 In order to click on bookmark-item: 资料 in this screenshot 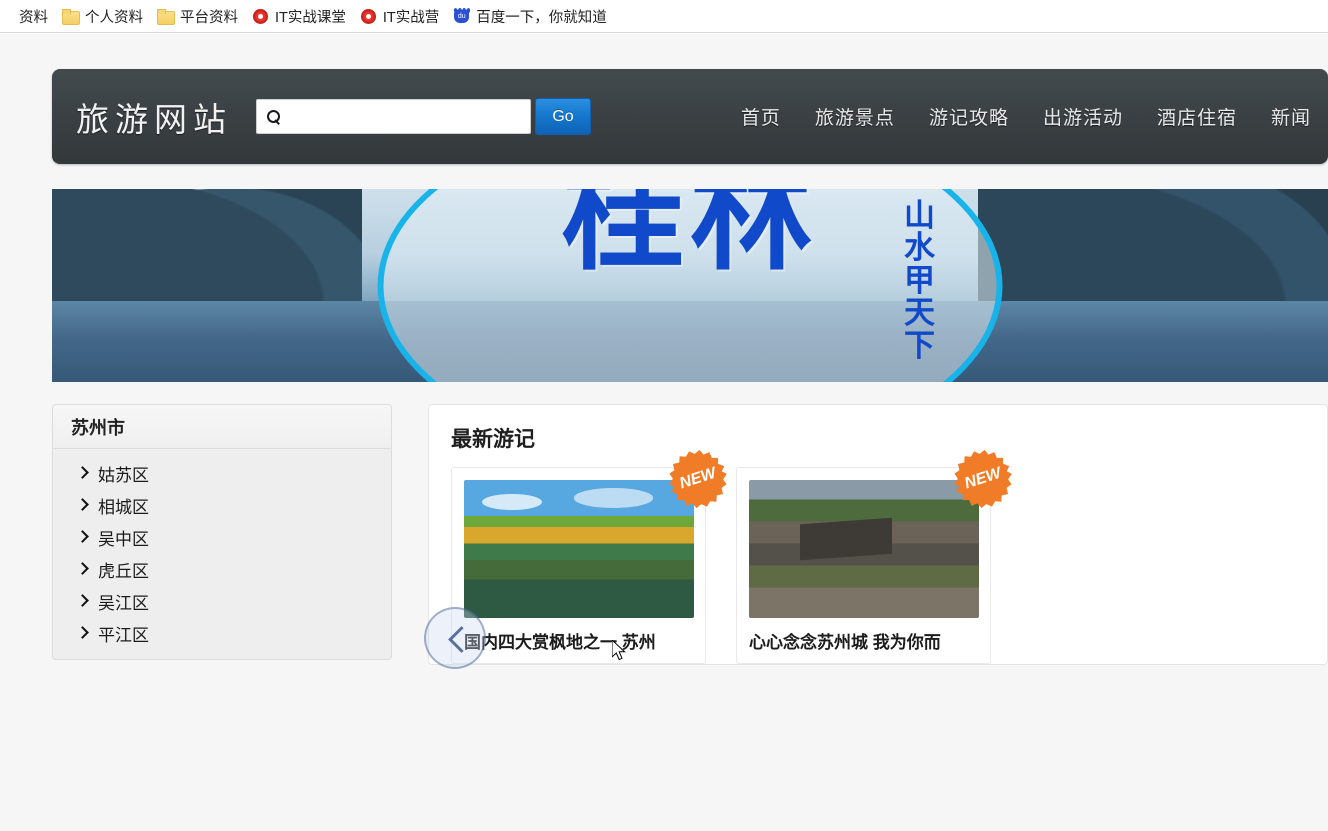, I will do `click(28, 16)`.